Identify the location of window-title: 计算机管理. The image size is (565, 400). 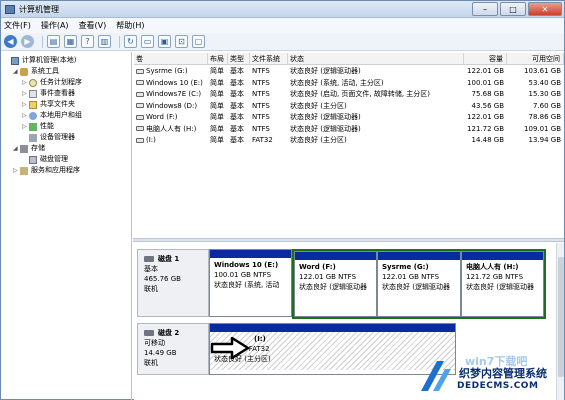
(39, 9).